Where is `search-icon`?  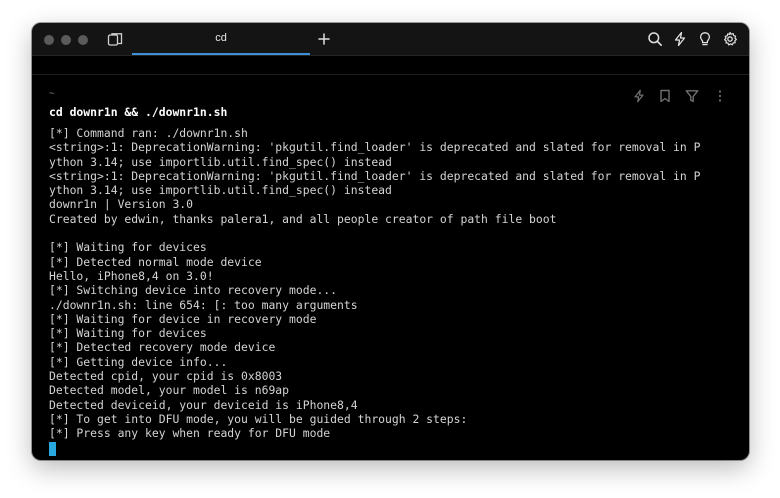
search-icon is located at coordinates (655, 39).